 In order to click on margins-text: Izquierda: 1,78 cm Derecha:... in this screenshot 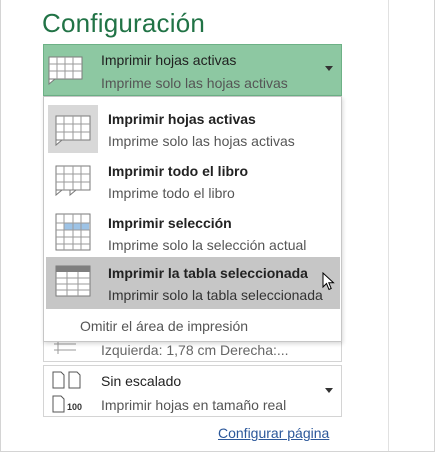, I will do `click(195, 350)`.